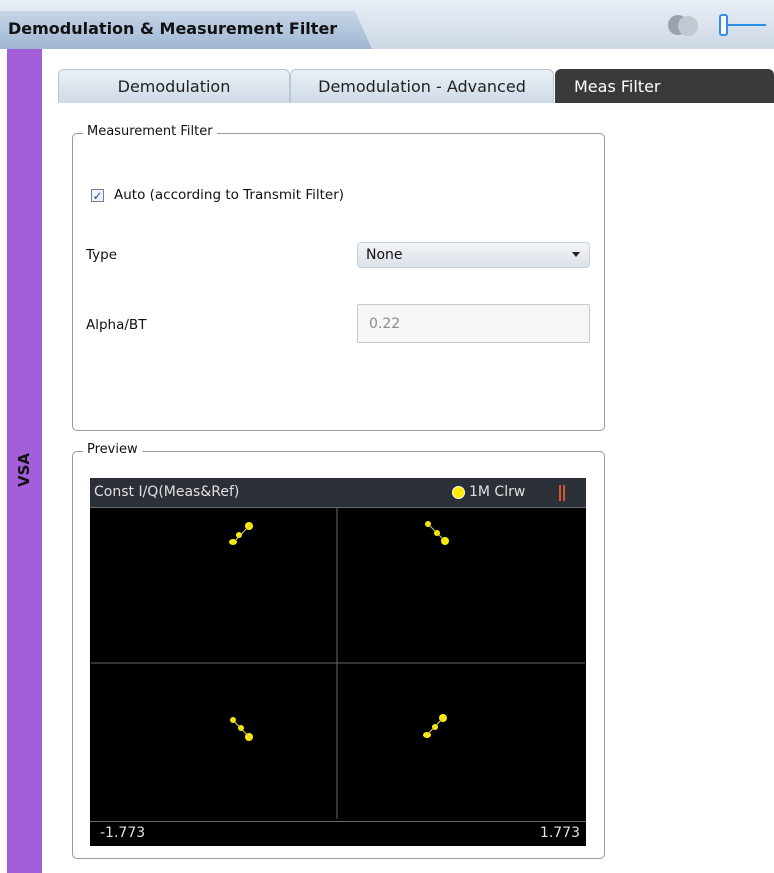  I want to click on display-footer: -1.773 1.773, so click(338, 833).